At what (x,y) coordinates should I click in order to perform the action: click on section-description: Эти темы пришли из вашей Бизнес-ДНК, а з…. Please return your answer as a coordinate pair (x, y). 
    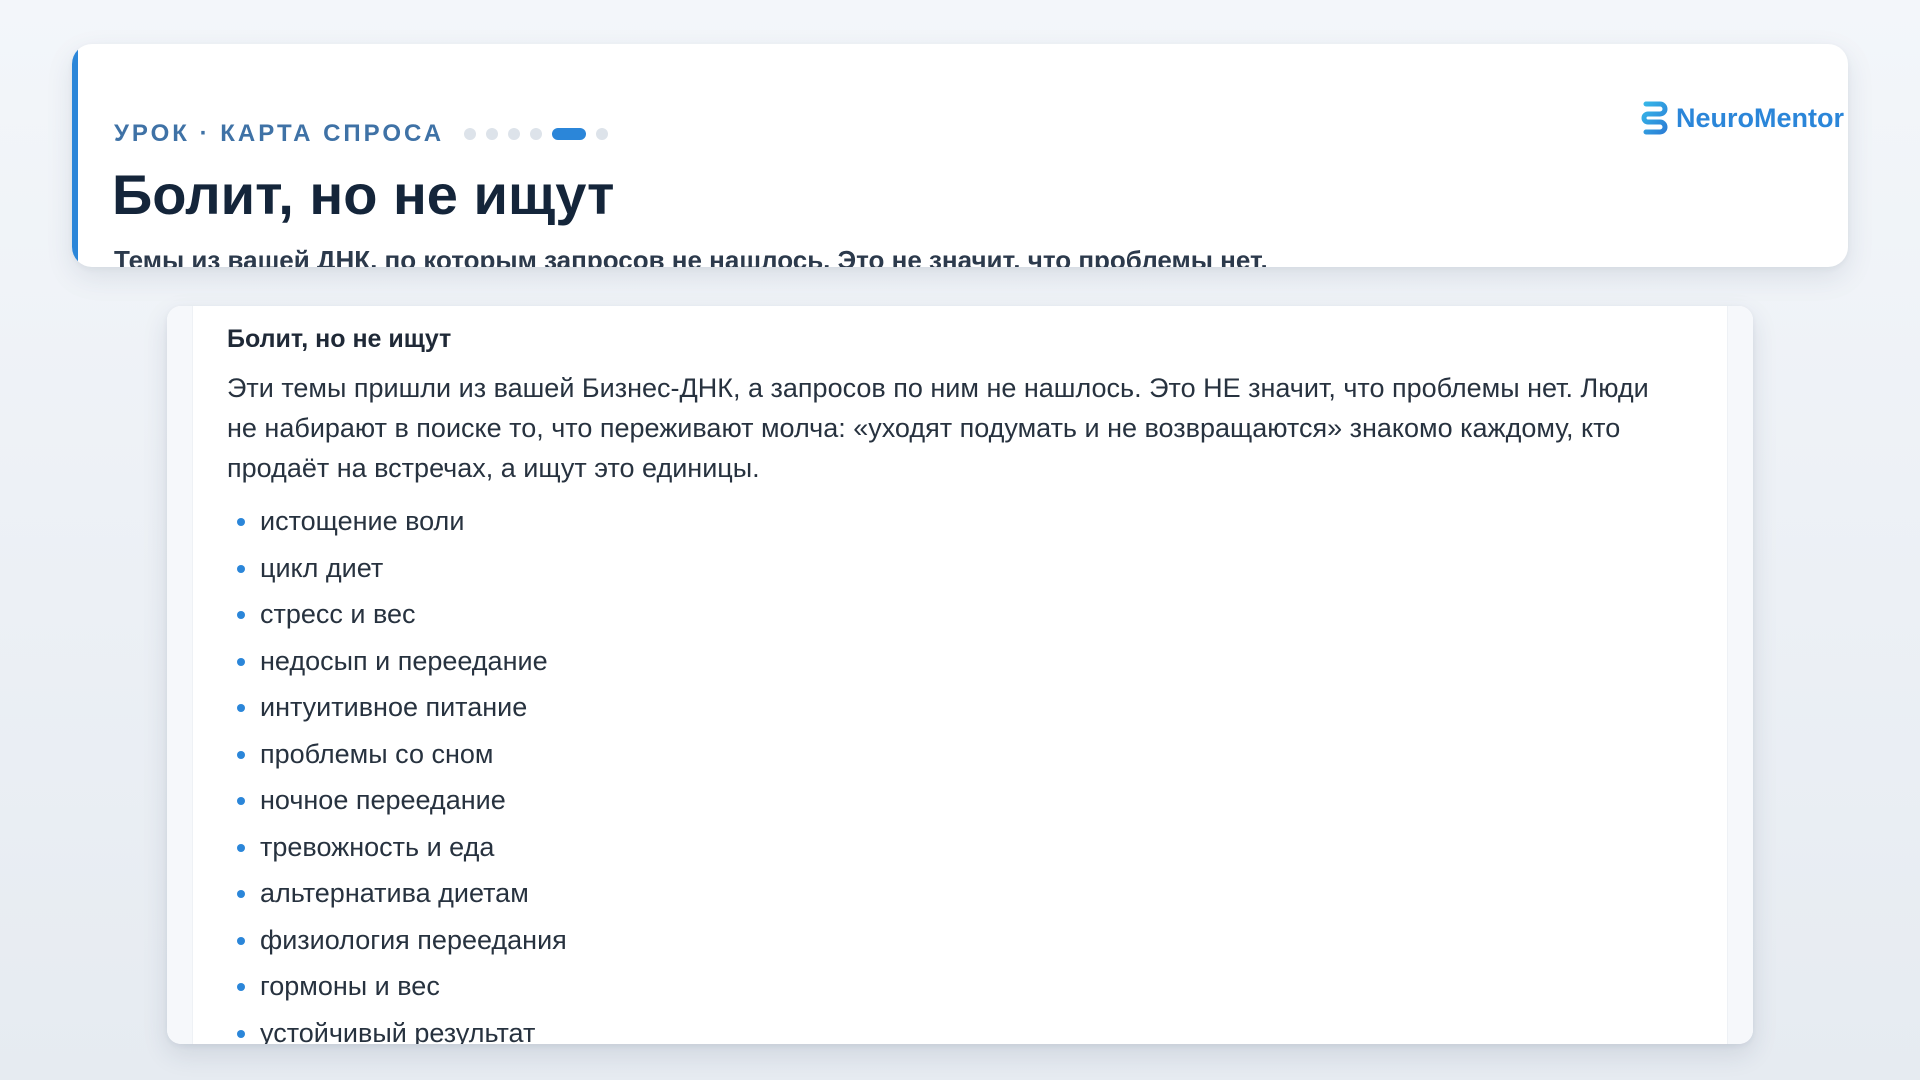
    Looking at the image, I should click on (938, 428).